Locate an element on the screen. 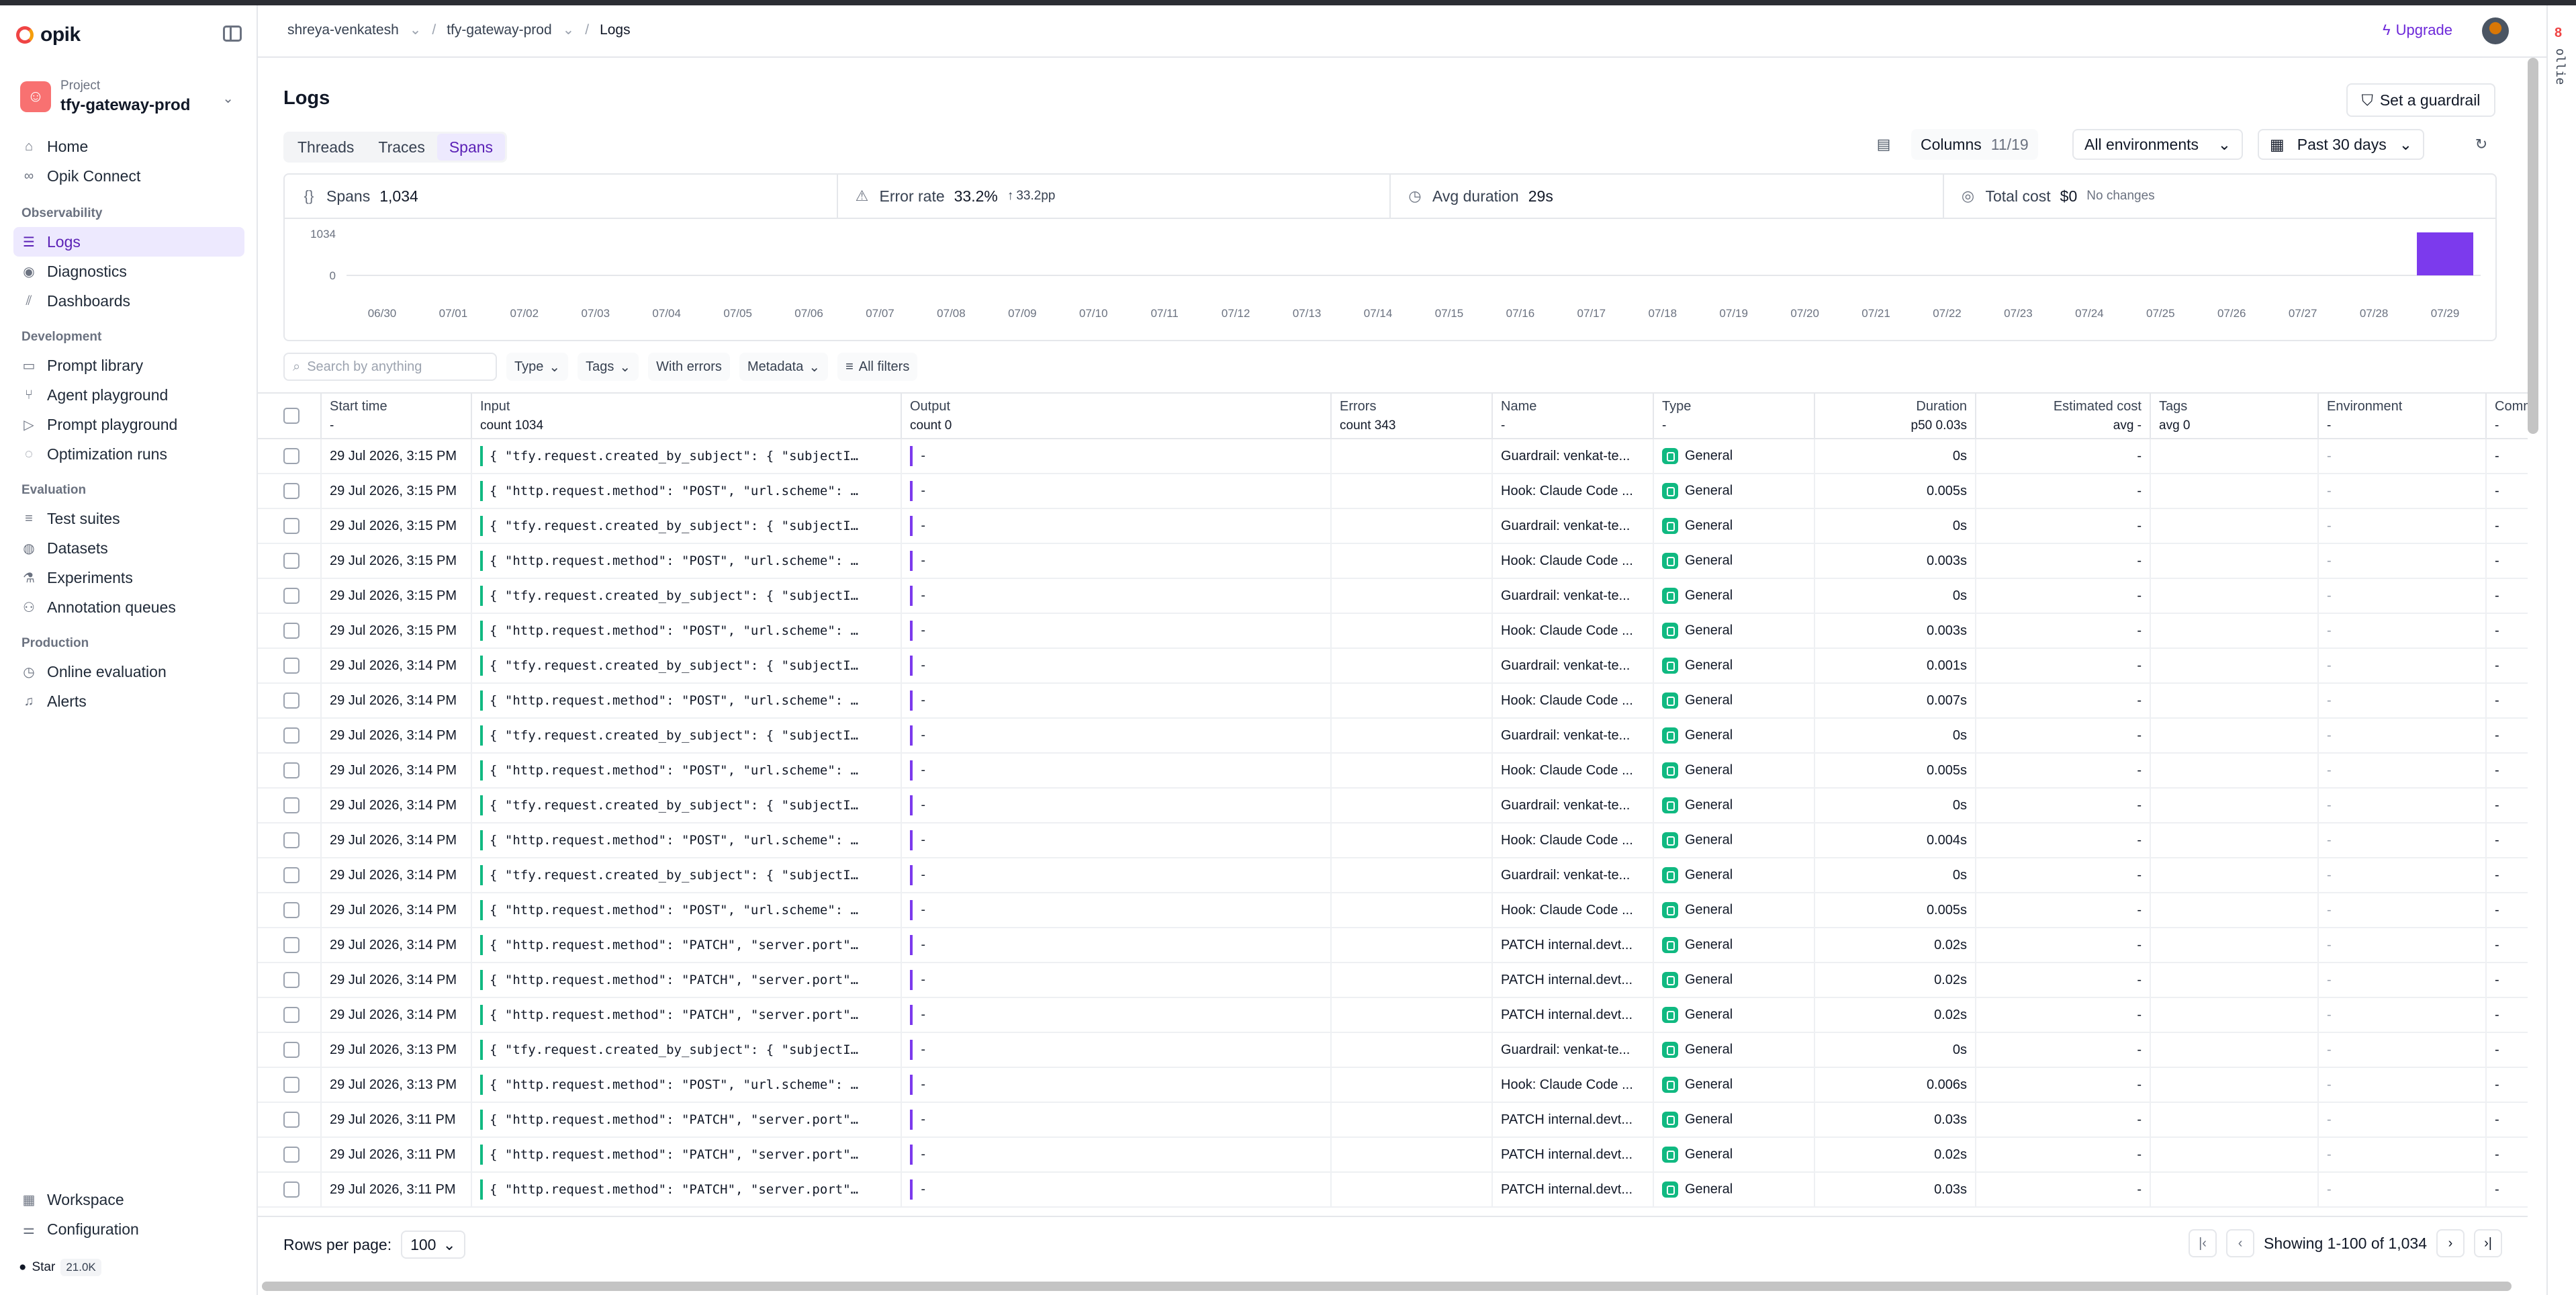 The width and height of the screenshot is (2576, 1295). filter-with-errors-button: With errors is located at coordinates (689, 367).